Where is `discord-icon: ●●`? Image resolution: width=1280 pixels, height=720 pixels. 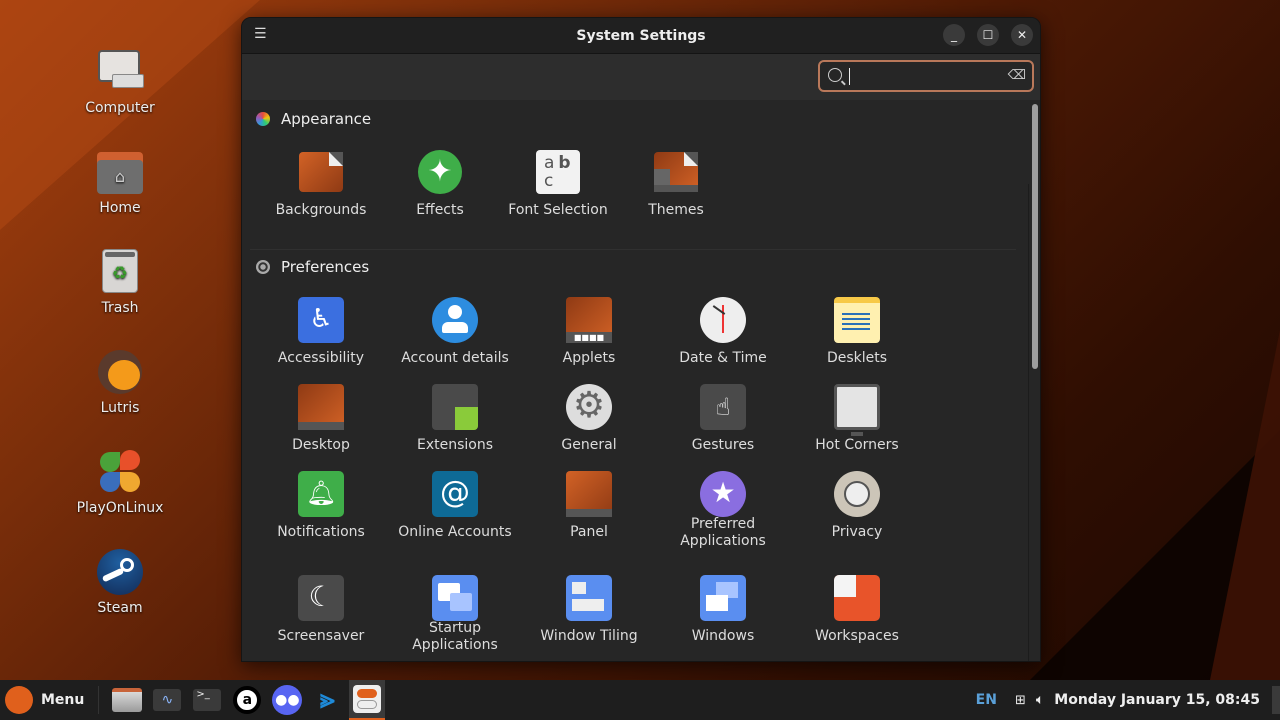 discord-icon: ●● is located at coordinates (287, 700).